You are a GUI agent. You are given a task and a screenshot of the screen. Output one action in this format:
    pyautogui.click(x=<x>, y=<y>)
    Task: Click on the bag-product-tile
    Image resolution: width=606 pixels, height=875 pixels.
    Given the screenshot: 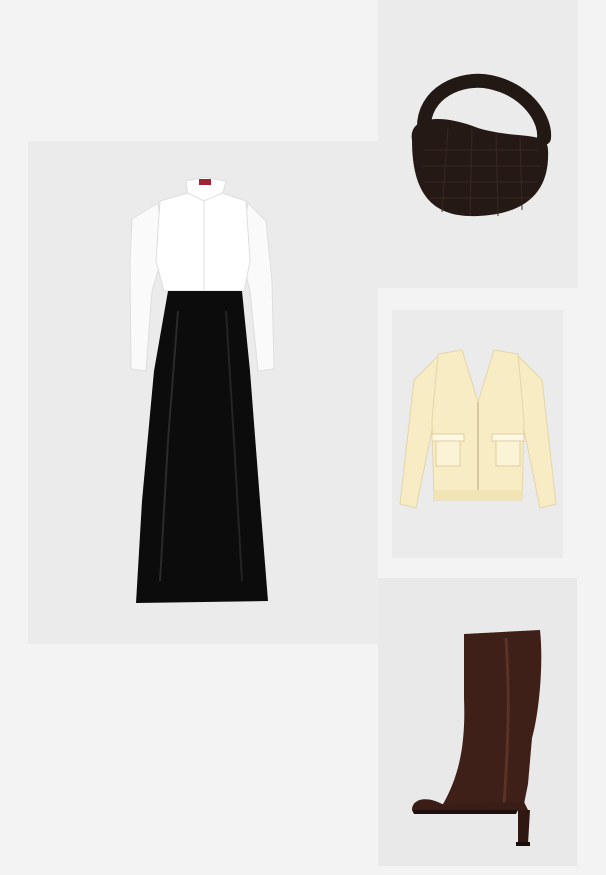 What is the action you would take?
    pyautogui.click(x=478, y=144)
    